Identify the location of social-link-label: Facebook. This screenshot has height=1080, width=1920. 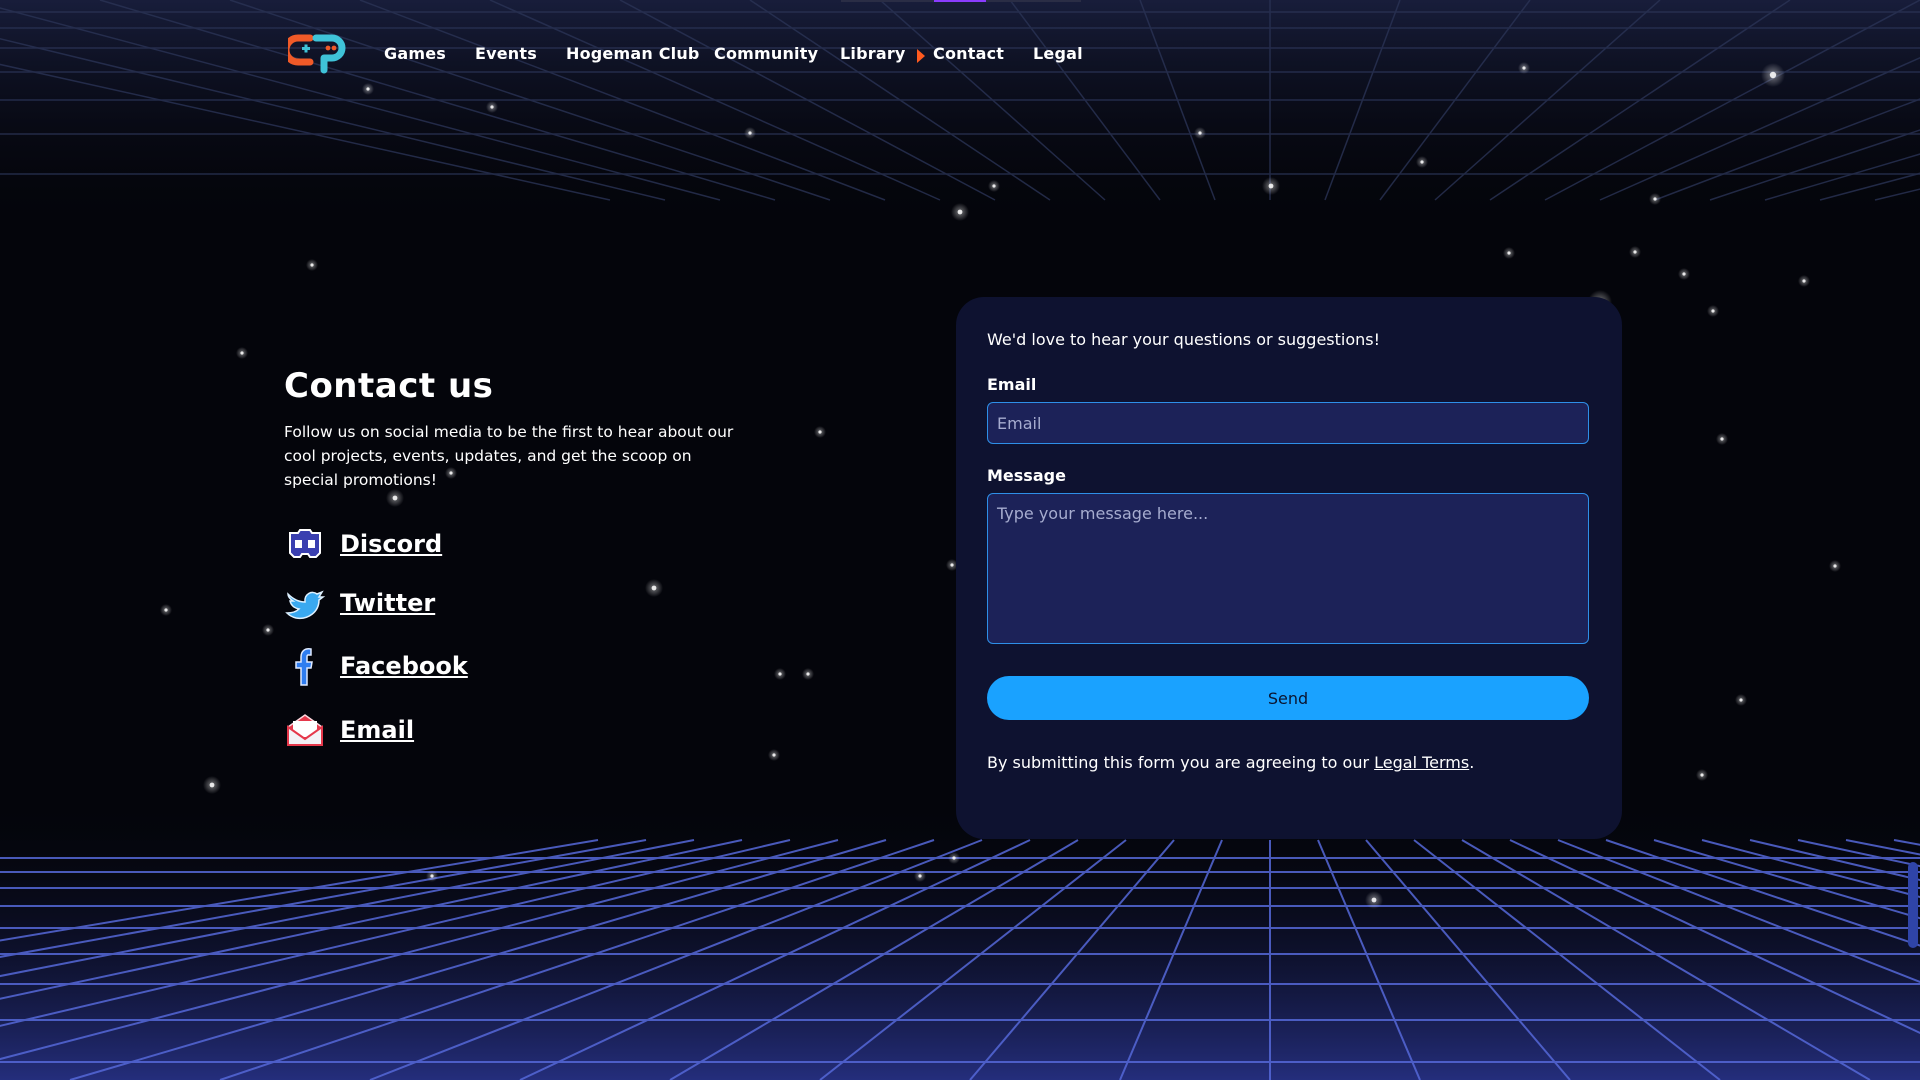
(404, 666).